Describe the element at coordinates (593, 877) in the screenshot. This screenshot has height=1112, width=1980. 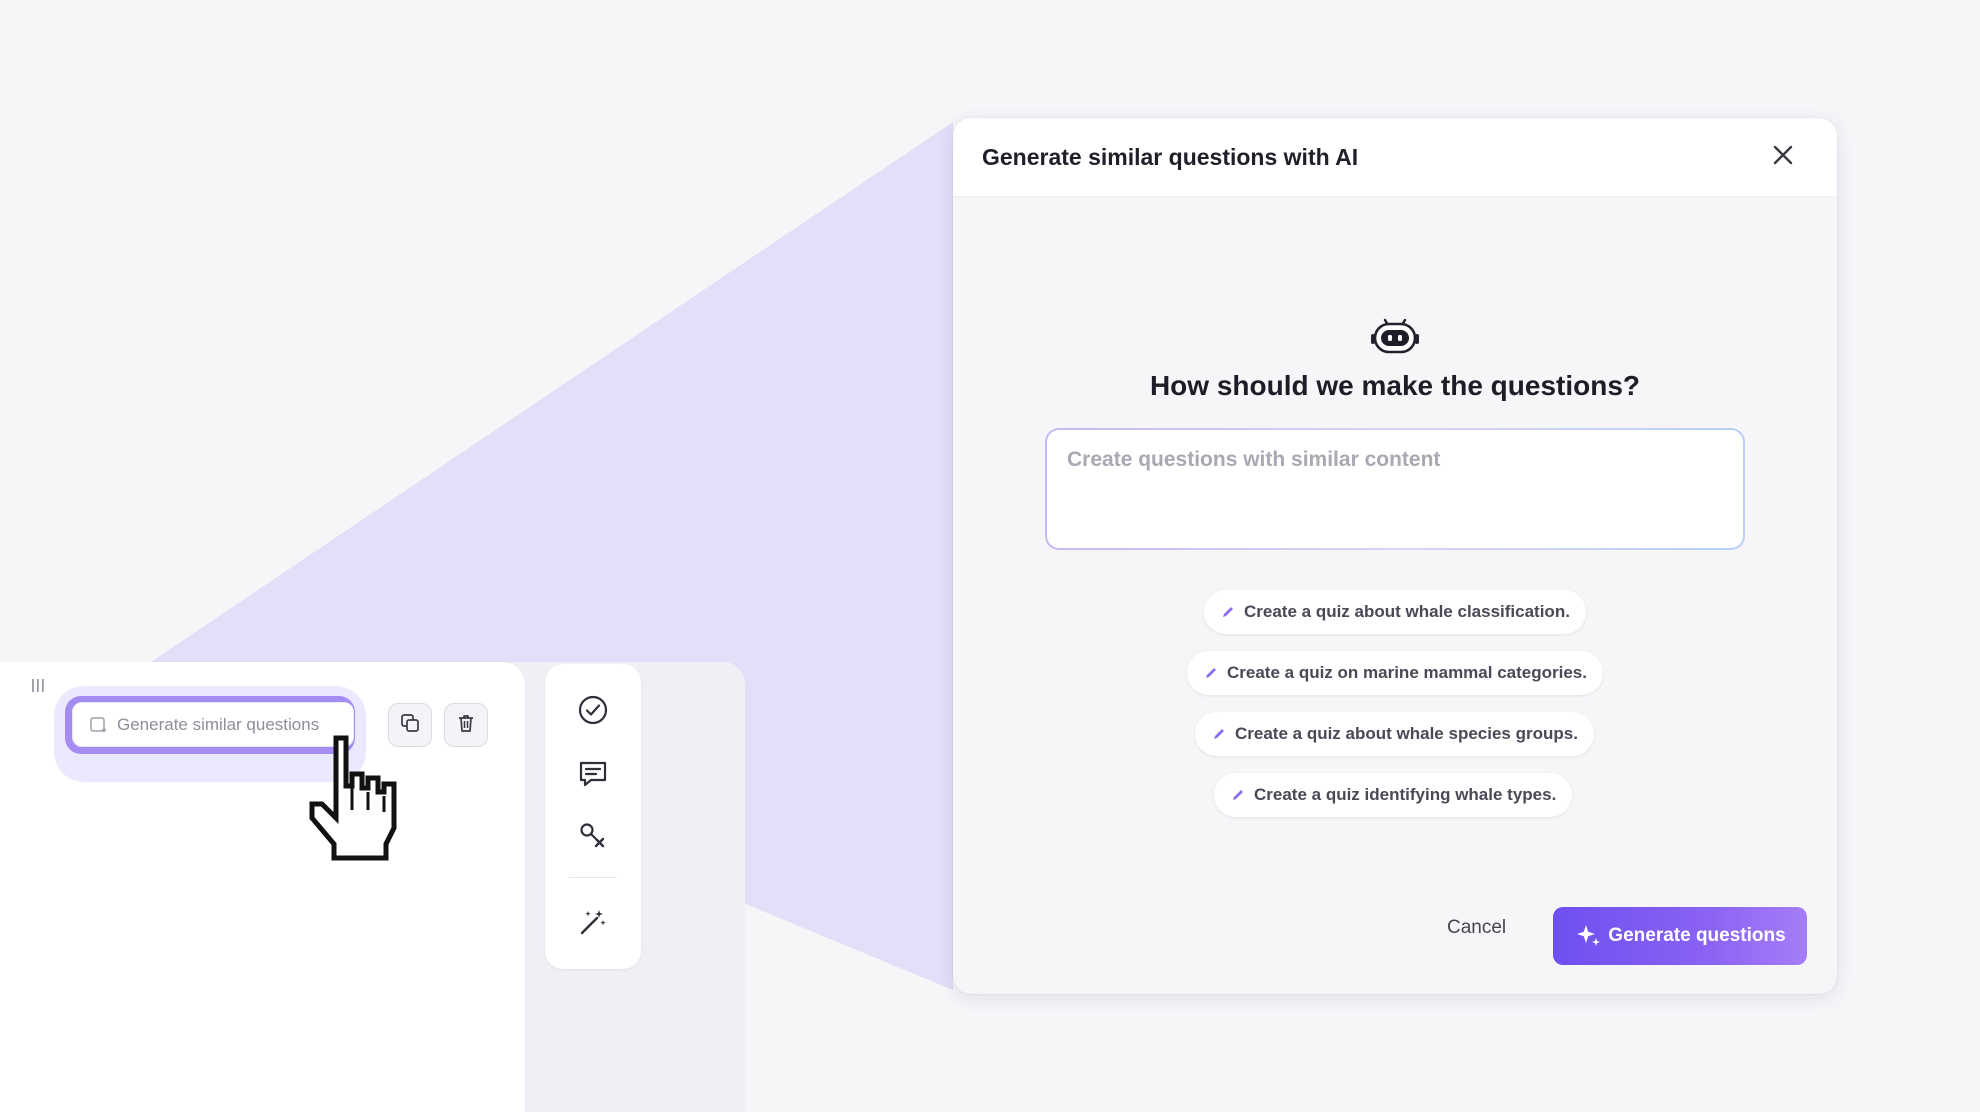
I see `rail-divider` at that location.